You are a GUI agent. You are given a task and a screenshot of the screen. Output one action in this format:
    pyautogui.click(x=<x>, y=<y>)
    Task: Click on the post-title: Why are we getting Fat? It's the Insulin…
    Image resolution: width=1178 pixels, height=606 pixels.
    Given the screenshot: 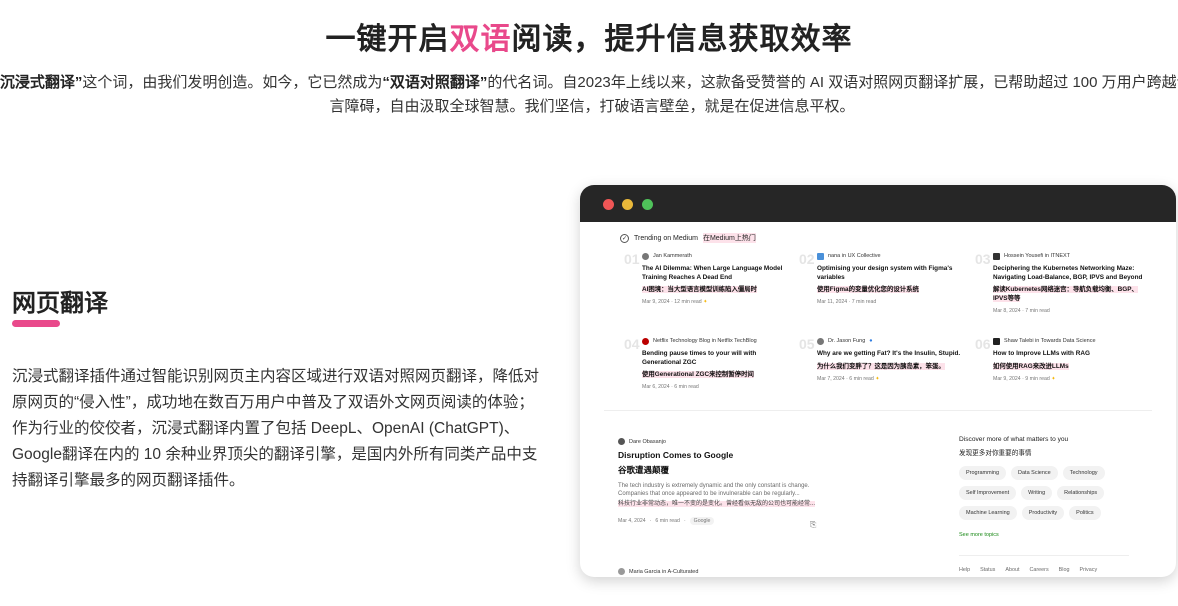 What is the action you would take?
    pyautogui.click(x=892, y=354)
    